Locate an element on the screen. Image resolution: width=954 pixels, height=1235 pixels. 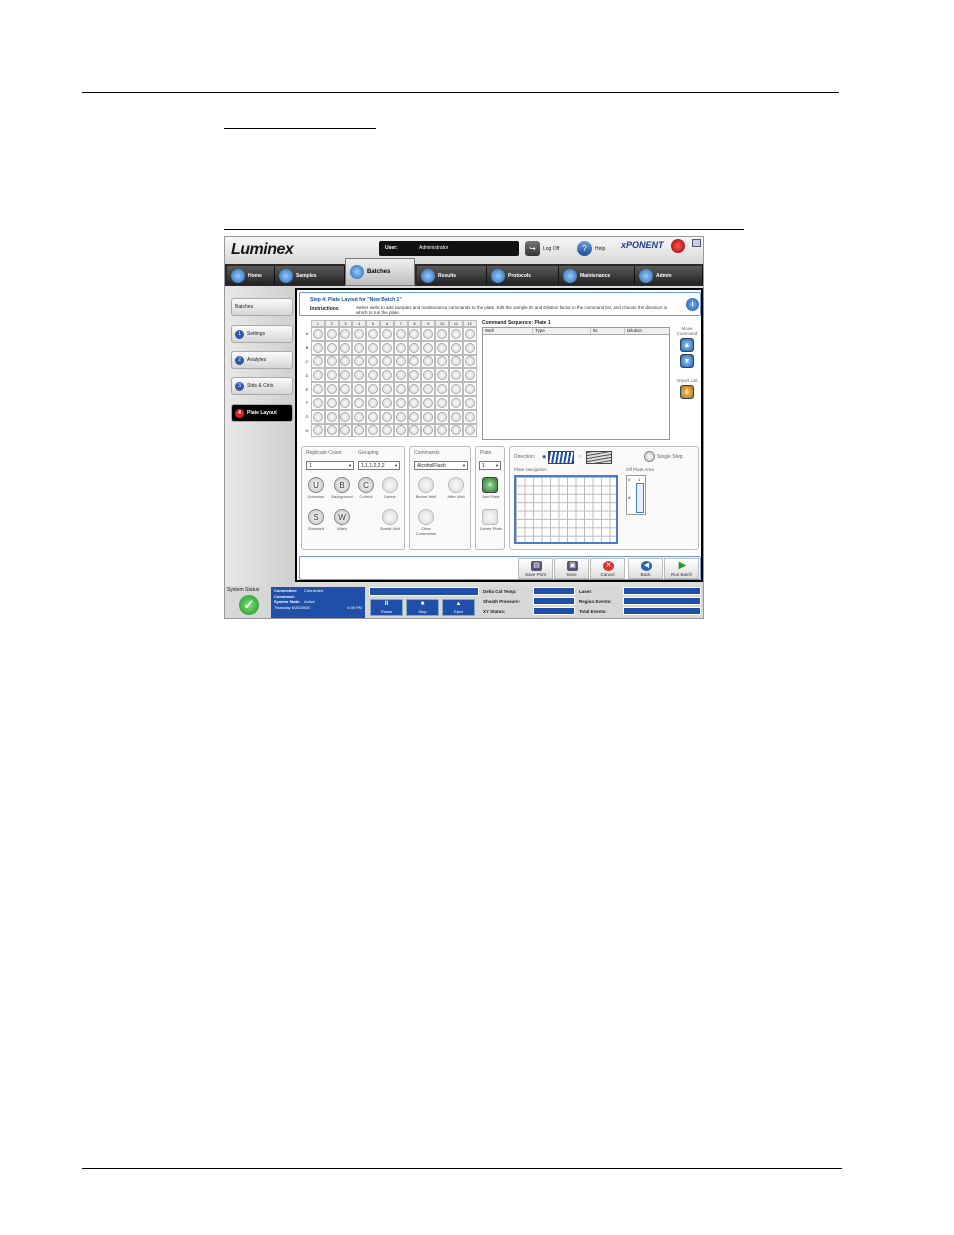
sidebar-item-plate-layout: 4 Plate Layout is located at coordinates (262, 413).